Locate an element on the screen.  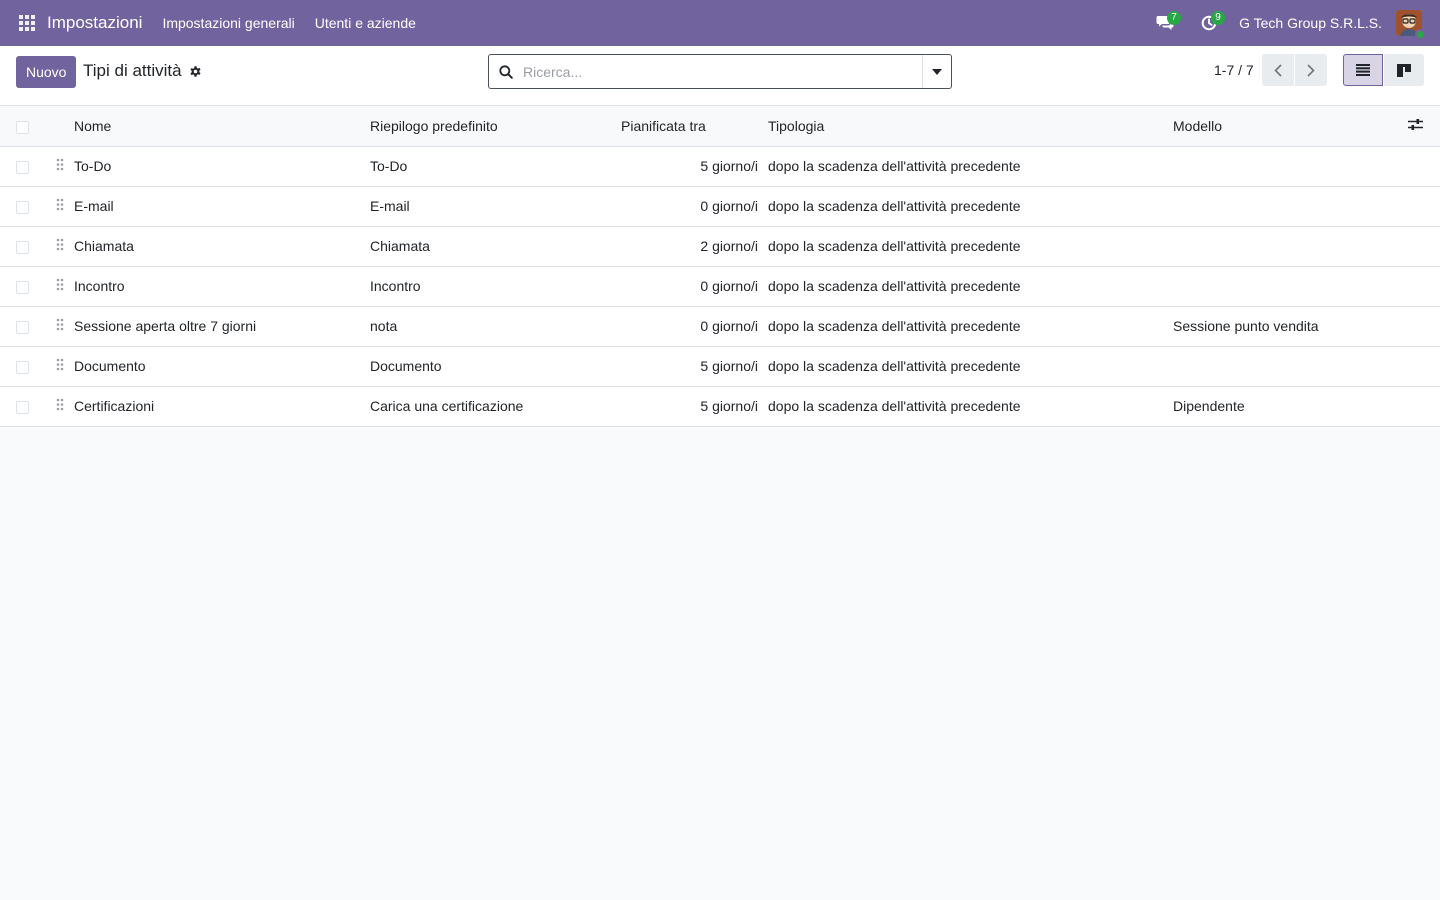
pager-next-button is located at coordinates (1311, 70).